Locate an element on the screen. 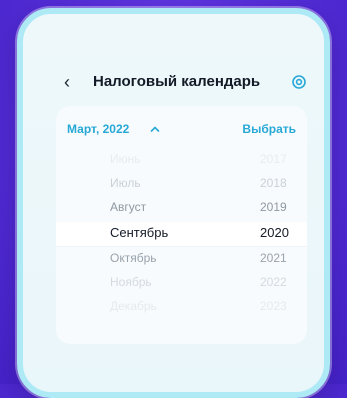 The image size is (347, 398). year-option: 2018 is located at coordinates (273, 183).